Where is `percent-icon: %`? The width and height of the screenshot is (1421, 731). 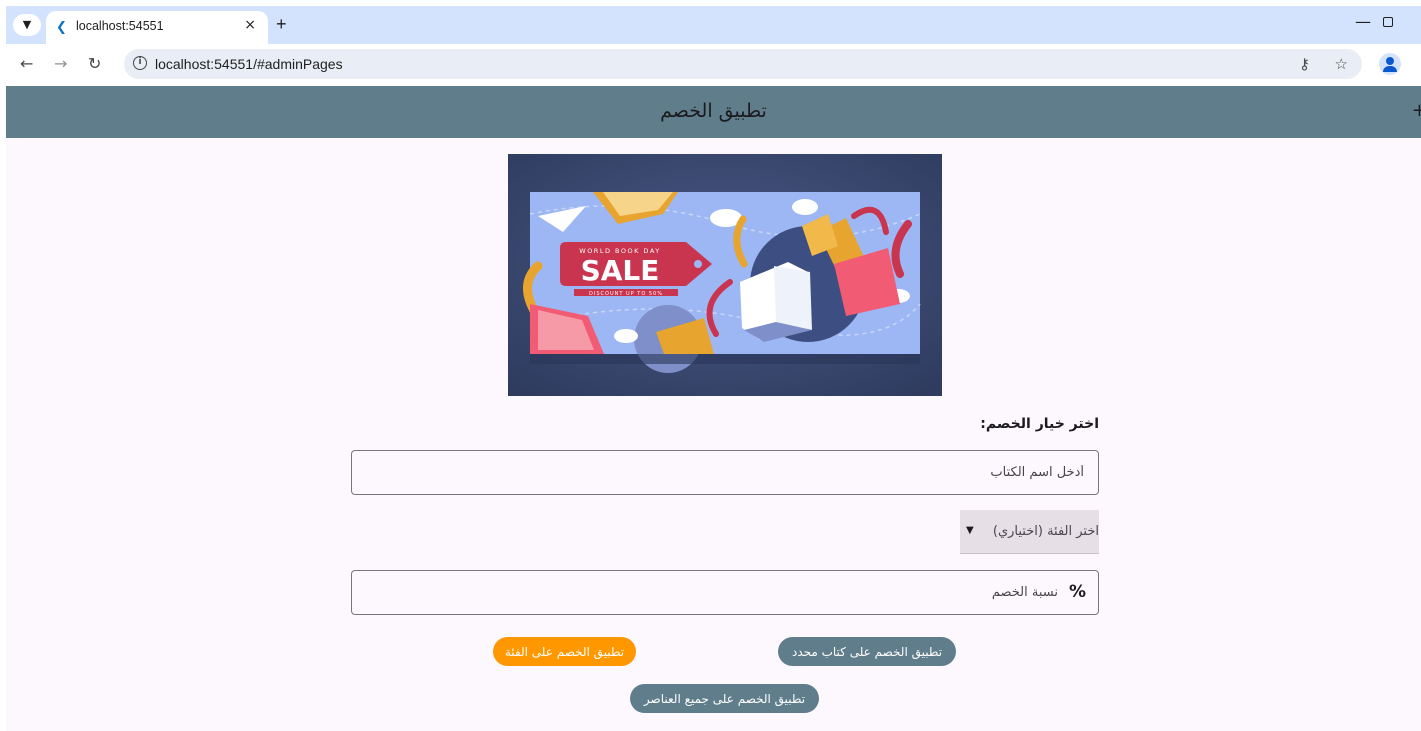
percent-icon: % is located at coordinates (1077, 592).